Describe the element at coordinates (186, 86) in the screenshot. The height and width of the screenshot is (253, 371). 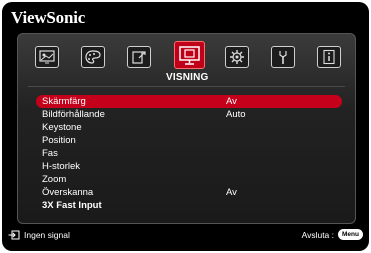
I see `divider` at that location.